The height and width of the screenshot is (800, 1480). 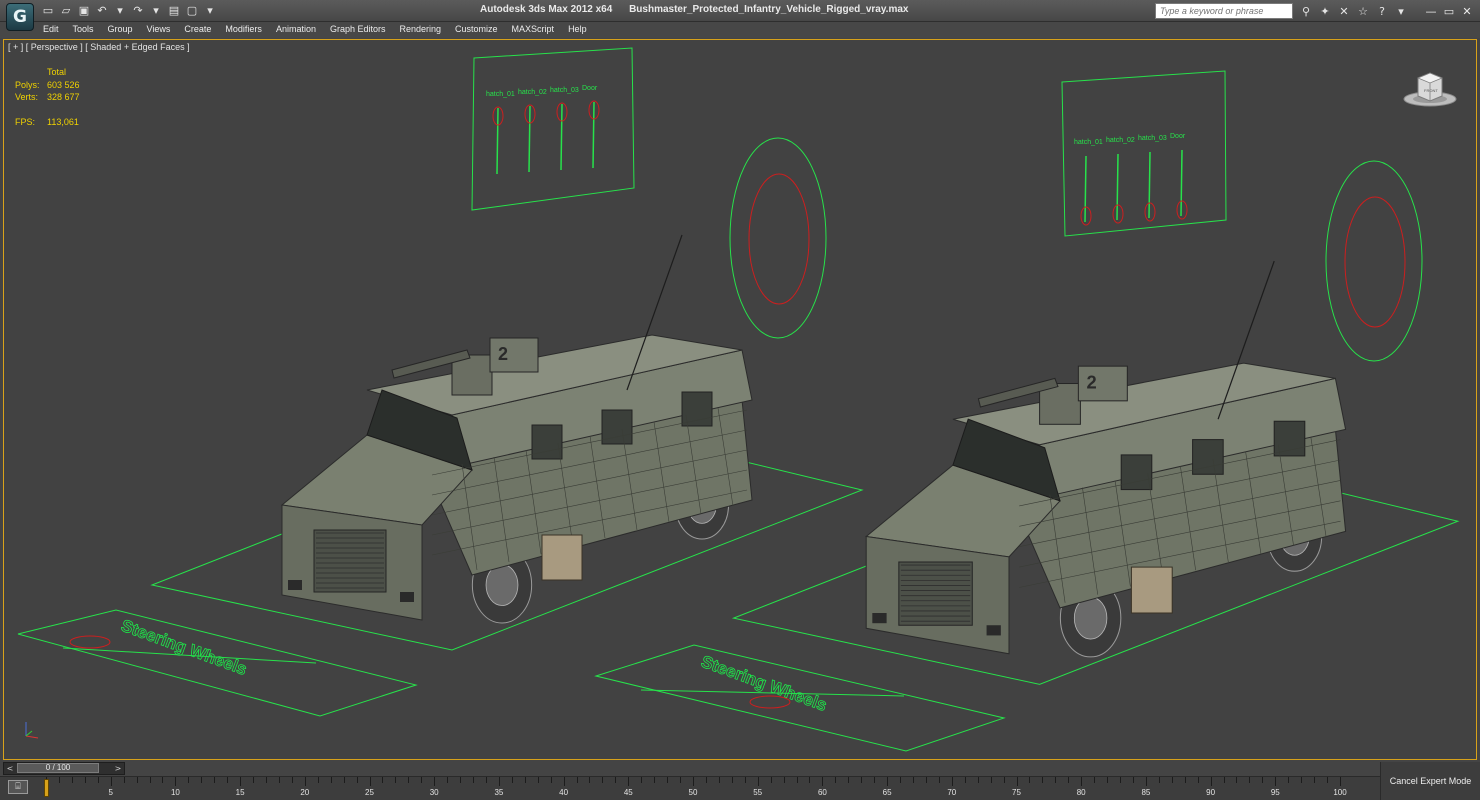 What do you see at coordinates (138, 10) in the screenshot?
I see `redo-icon: ↷` at bounding box center [138, 10].